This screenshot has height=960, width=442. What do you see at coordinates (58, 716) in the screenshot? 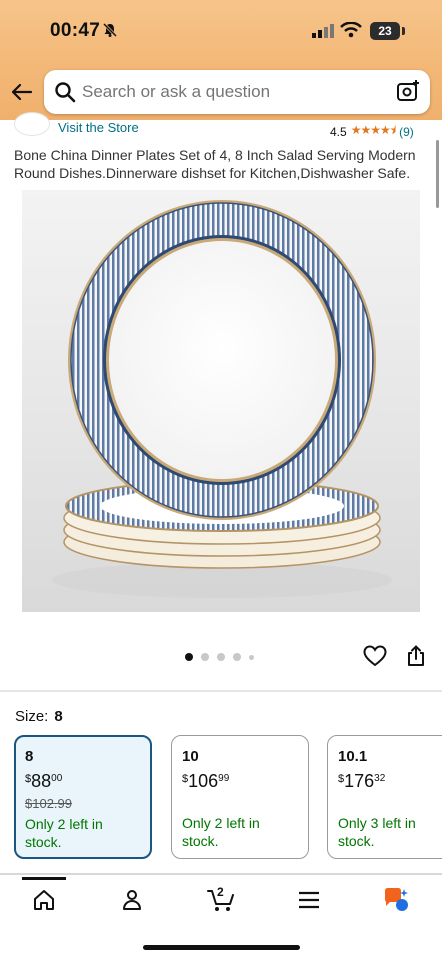
I see `selected-size-value: 8` at bounding box center [58, 716].